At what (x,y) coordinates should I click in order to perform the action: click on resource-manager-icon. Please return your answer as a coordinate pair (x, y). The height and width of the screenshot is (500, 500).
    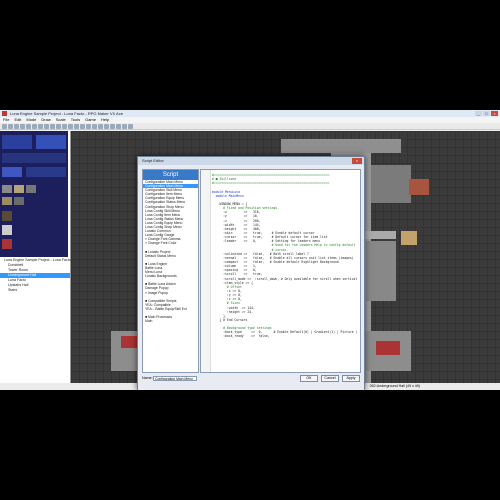
    Looking at the image, I should click on (112, 126).